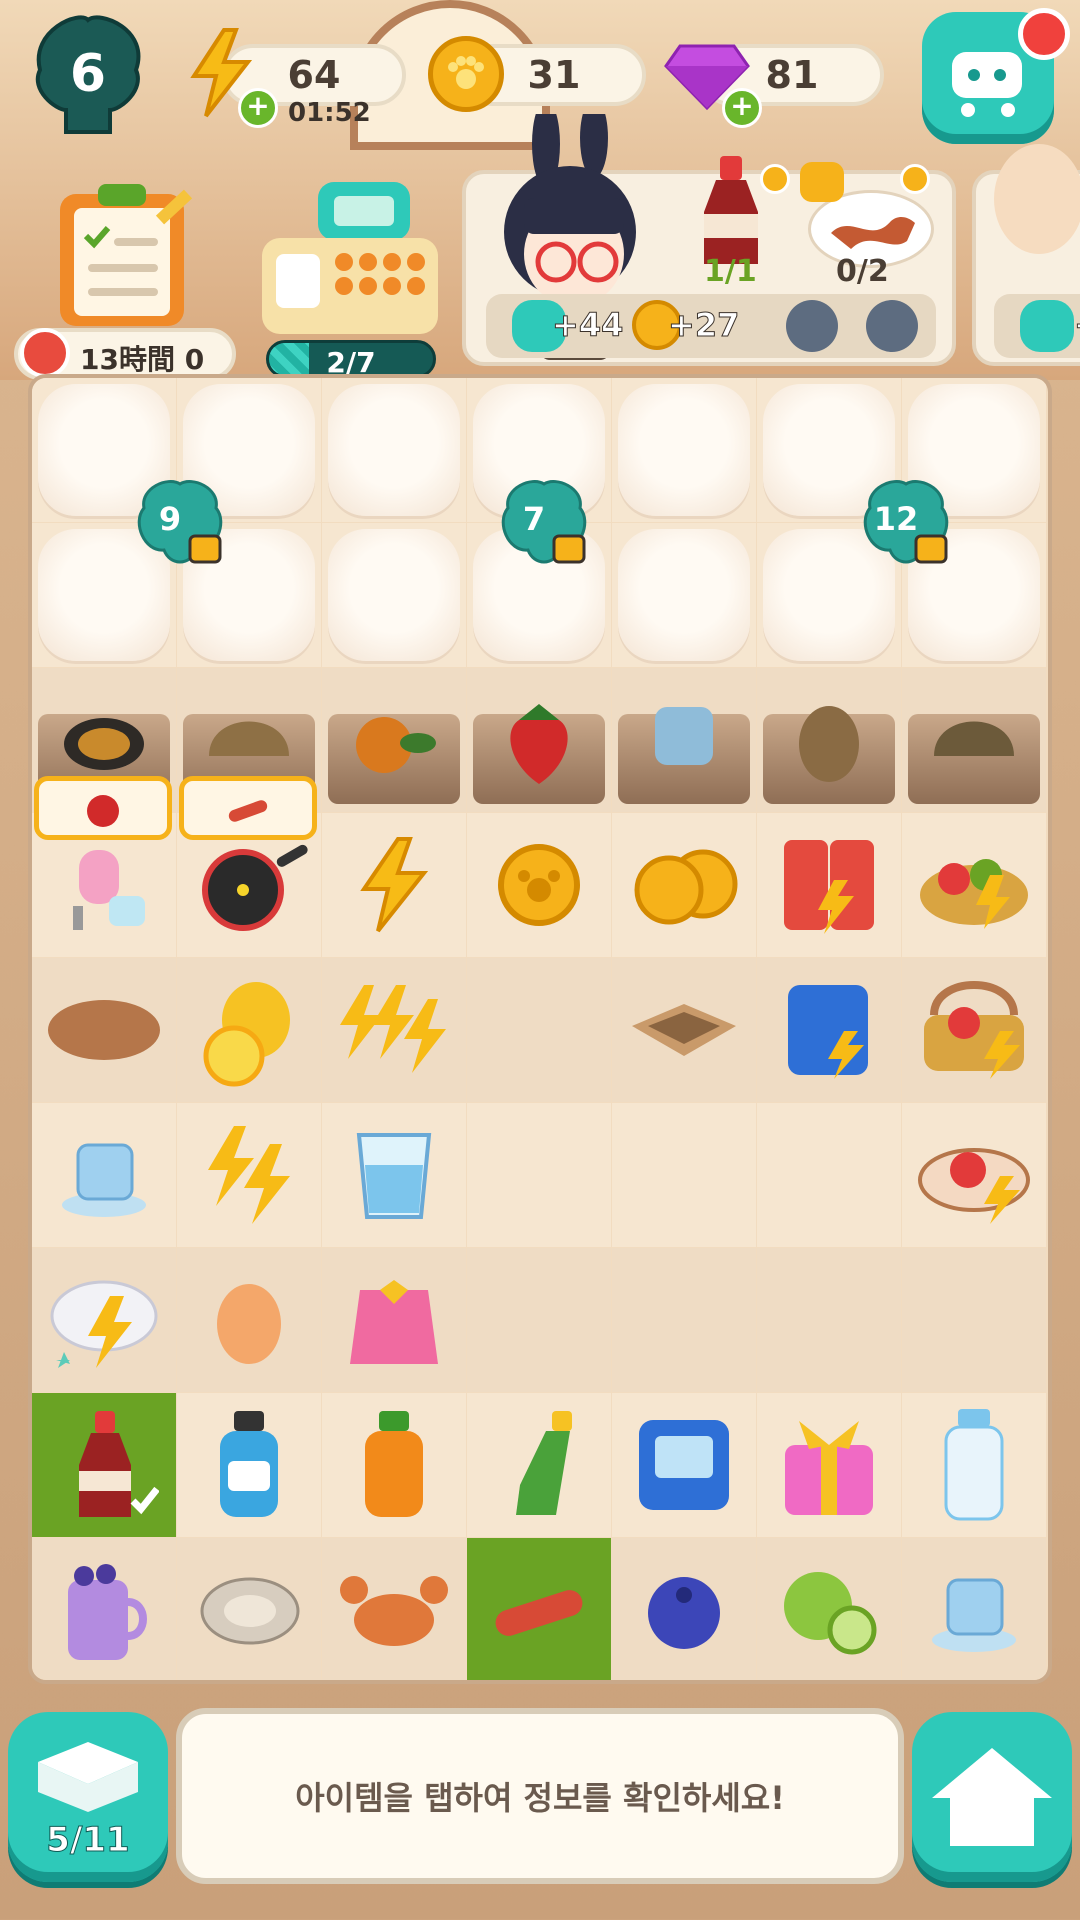 The width and height of the screenshot is (1080, 1920). Describe the element at coordinates (587, 325) in the screenshot. I see `reward-xp: +44` at that location.